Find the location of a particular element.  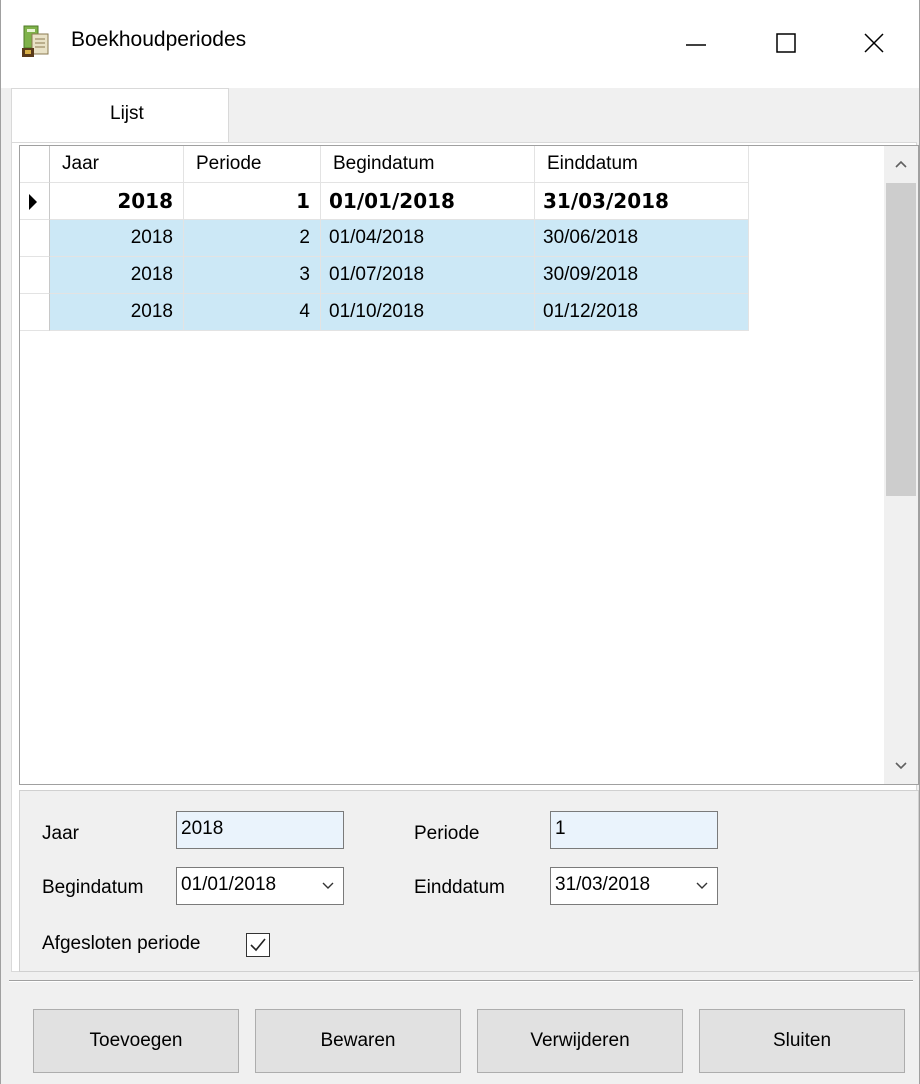

column-header-jaar: Jaar is located at coordinates (117, 164).